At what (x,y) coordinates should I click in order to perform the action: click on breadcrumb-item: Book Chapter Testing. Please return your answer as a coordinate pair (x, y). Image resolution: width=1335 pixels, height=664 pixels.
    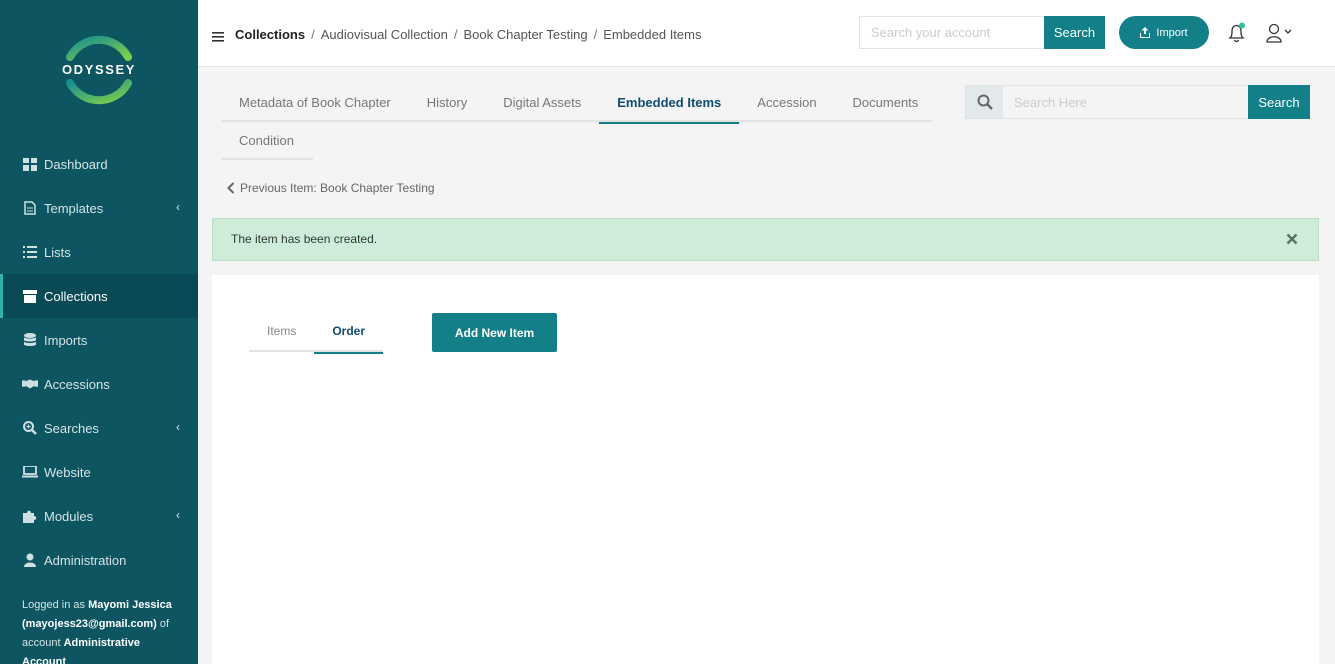
    Looking at the image, I should click on (526, 34).